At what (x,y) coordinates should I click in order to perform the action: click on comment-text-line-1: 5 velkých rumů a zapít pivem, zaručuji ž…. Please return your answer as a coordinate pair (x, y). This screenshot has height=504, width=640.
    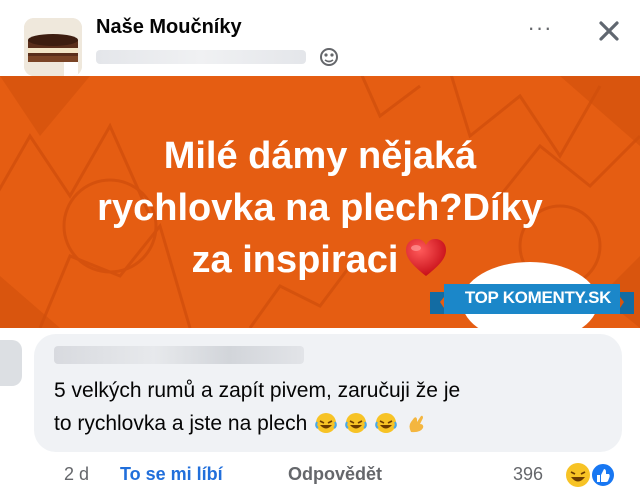
    Looking at the image, I should click on (257, 390).